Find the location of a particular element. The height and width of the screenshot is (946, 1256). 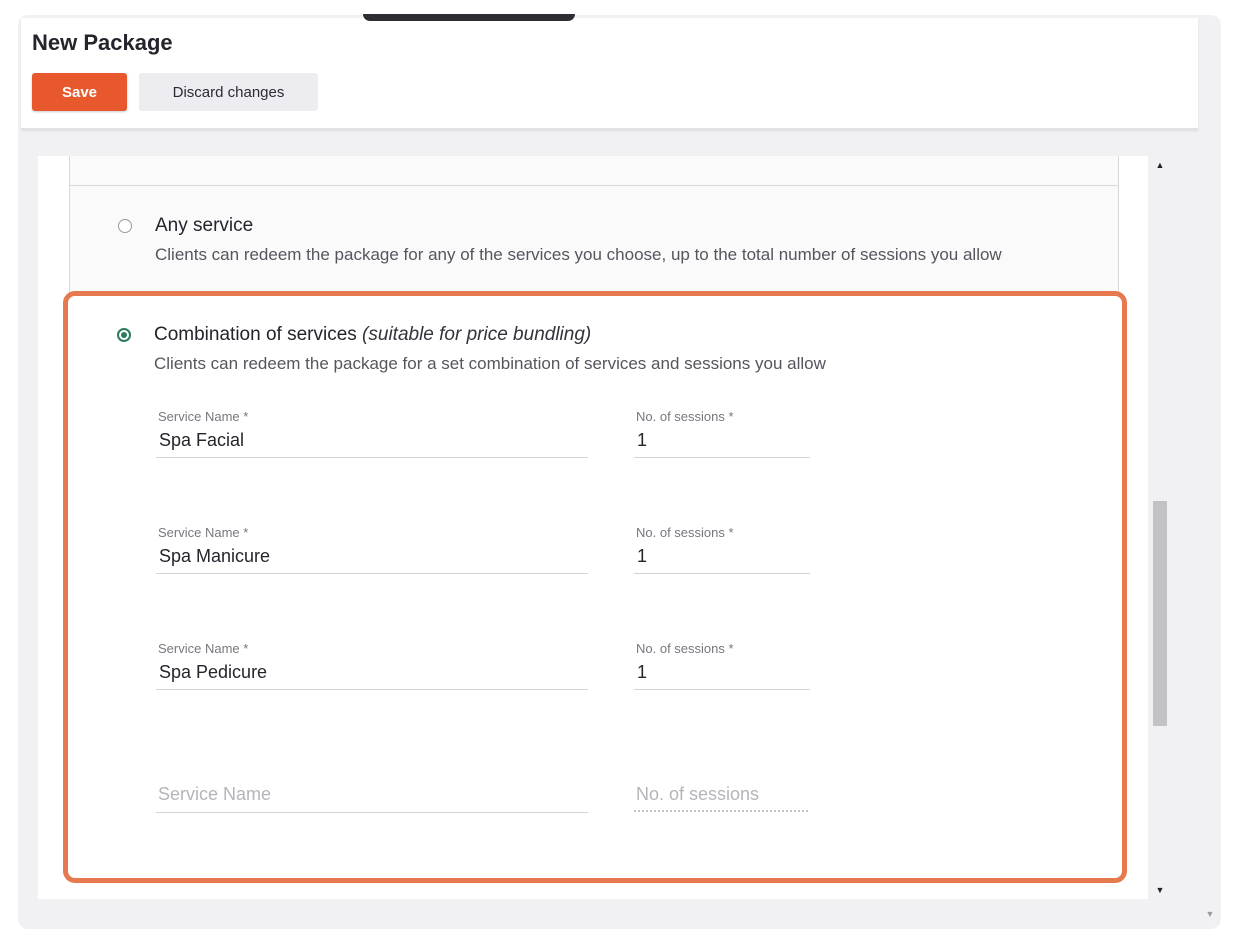

page-header: New Package Save Discard changes is located at coordinates (609, 73).